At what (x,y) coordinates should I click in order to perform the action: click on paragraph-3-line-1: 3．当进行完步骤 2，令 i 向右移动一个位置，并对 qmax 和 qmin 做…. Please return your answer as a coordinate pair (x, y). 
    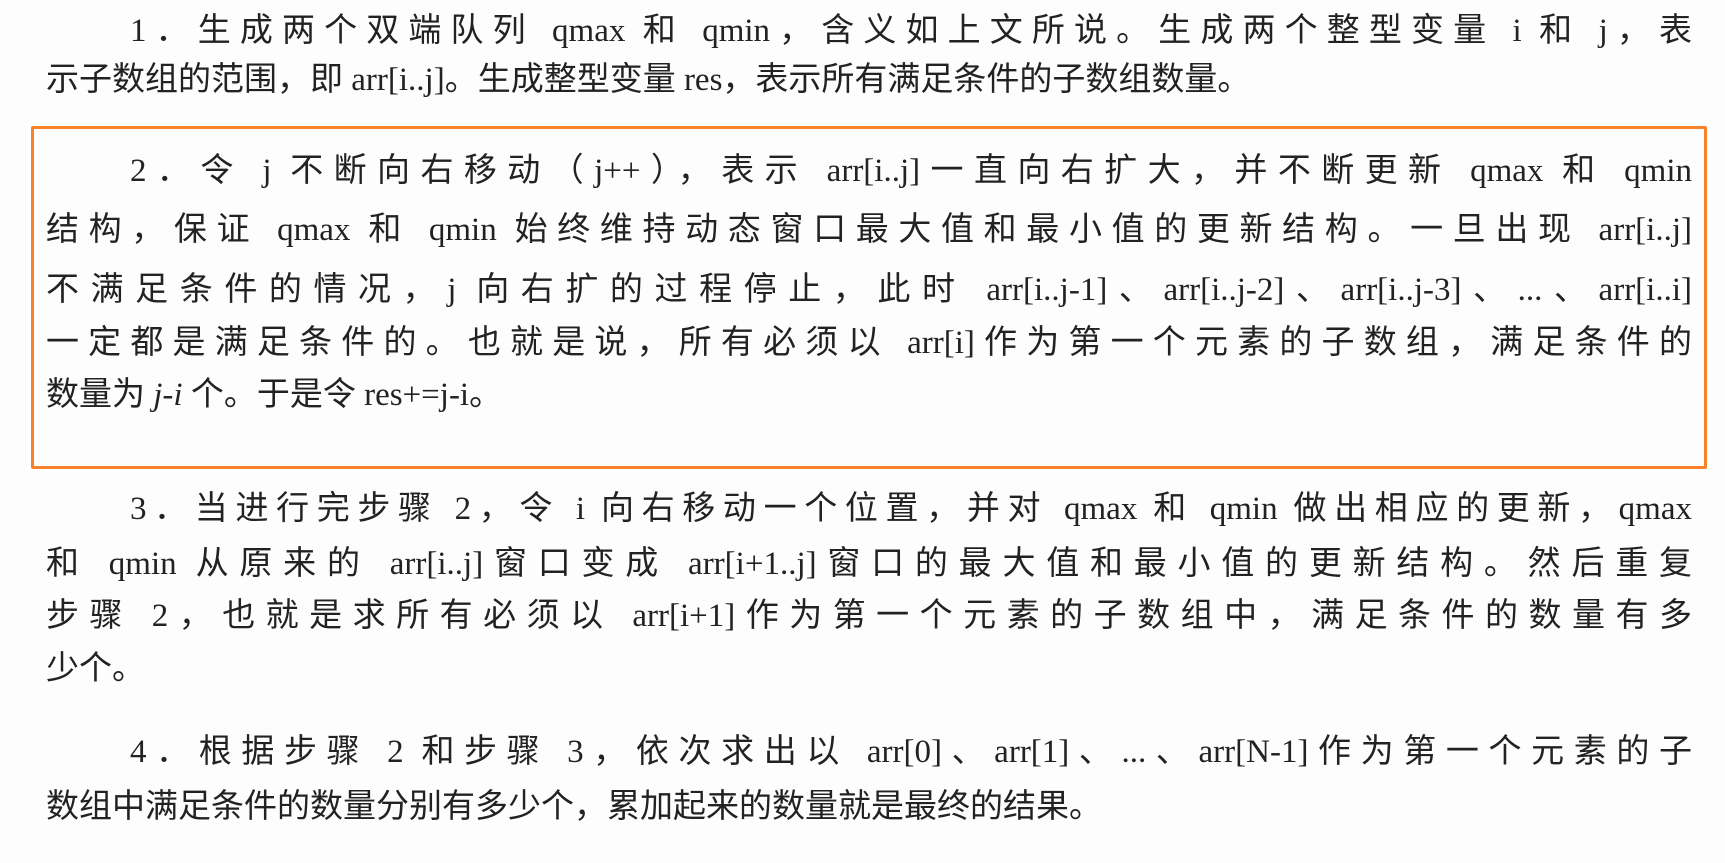
    Looking at the image, I should click on (911, 509).